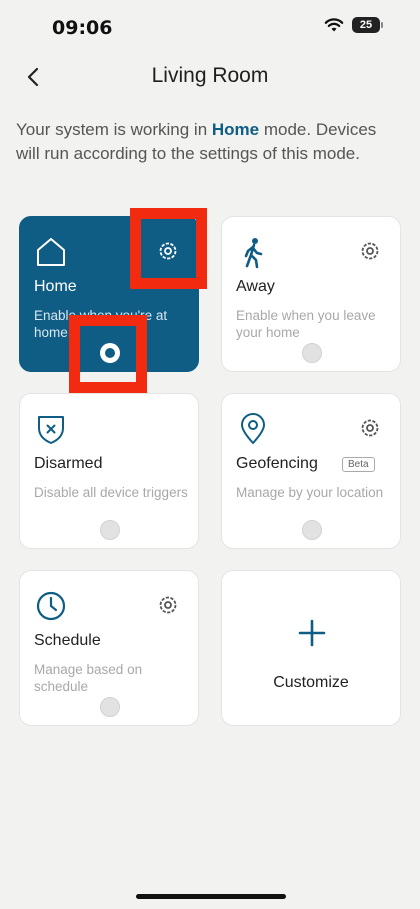 This screenshot has height=909, width=420. I want to click on mode-title: Away, so click(255, 286).